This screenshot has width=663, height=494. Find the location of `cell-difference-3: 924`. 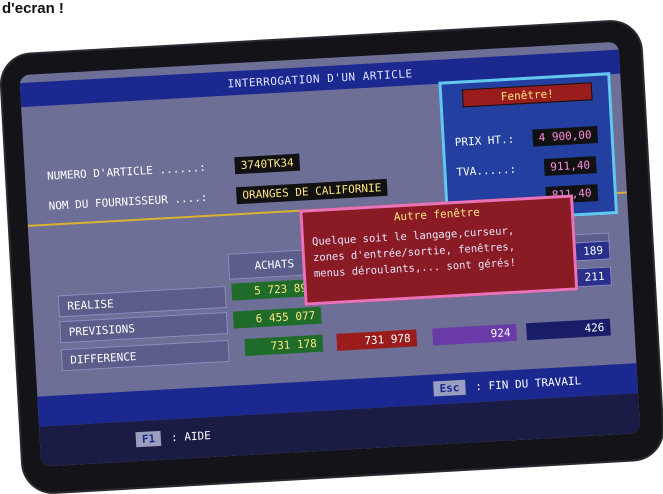

cell-difference-3: 924 is located at coordinates (474, 334).